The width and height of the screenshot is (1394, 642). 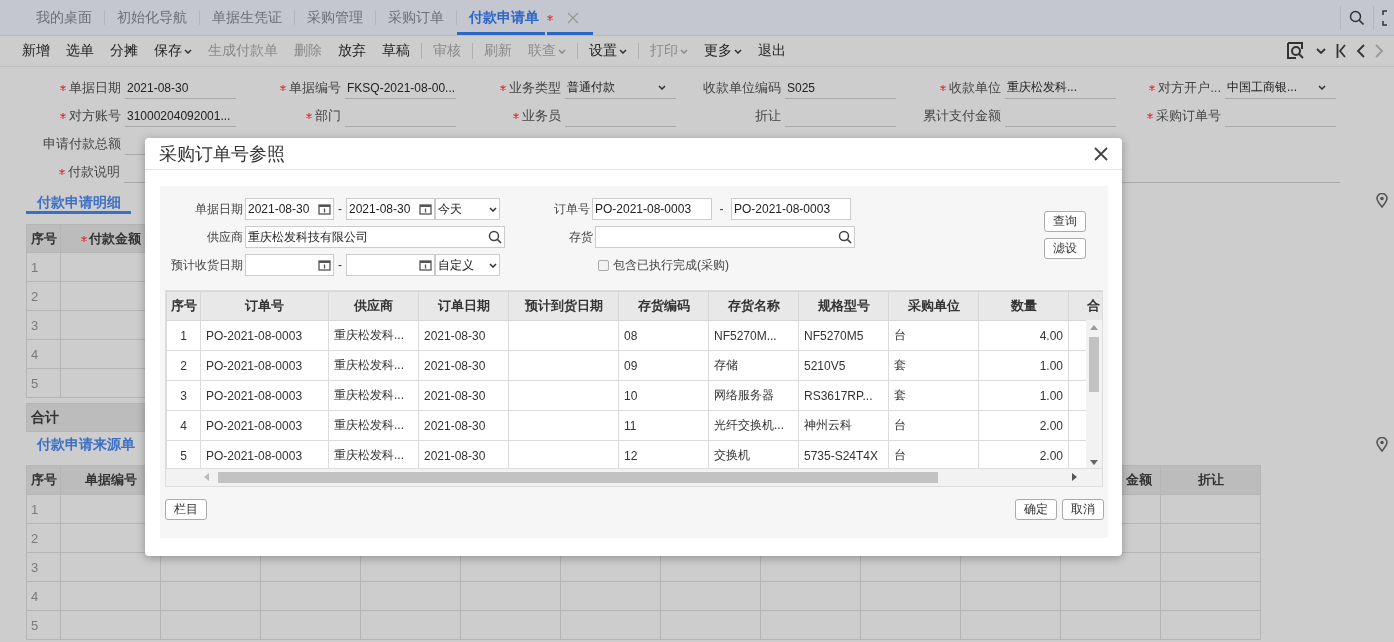 What do you see at coordinates (843, 306) in the screenshot?
I see `column-header: 规格型号` at bounding box center [843, 306].